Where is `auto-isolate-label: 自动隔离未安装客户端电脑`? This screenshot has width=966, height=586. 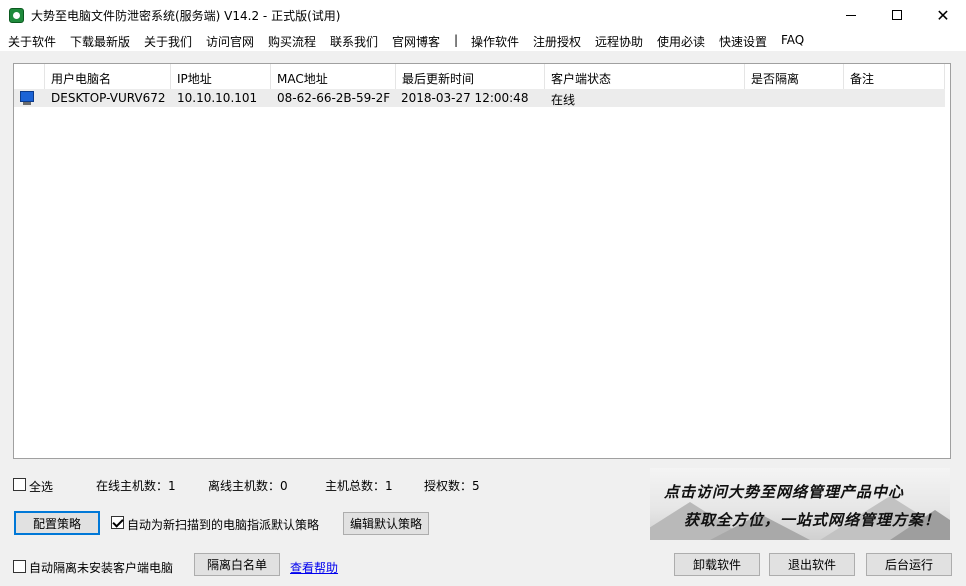
auto-isolate-label: 自动隔离未安装客户端电脑 is located at coordinates (101, 567).